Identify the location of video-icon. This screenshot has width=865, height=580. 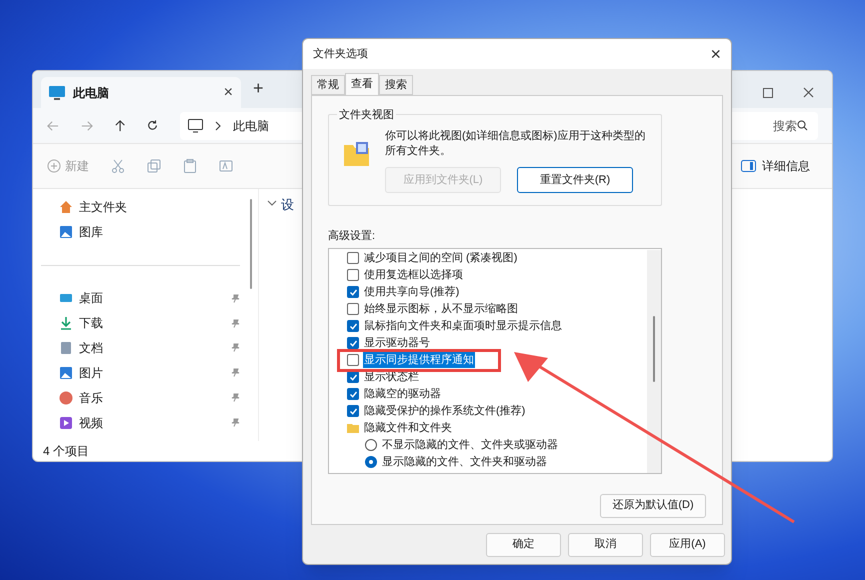
(66, 423).